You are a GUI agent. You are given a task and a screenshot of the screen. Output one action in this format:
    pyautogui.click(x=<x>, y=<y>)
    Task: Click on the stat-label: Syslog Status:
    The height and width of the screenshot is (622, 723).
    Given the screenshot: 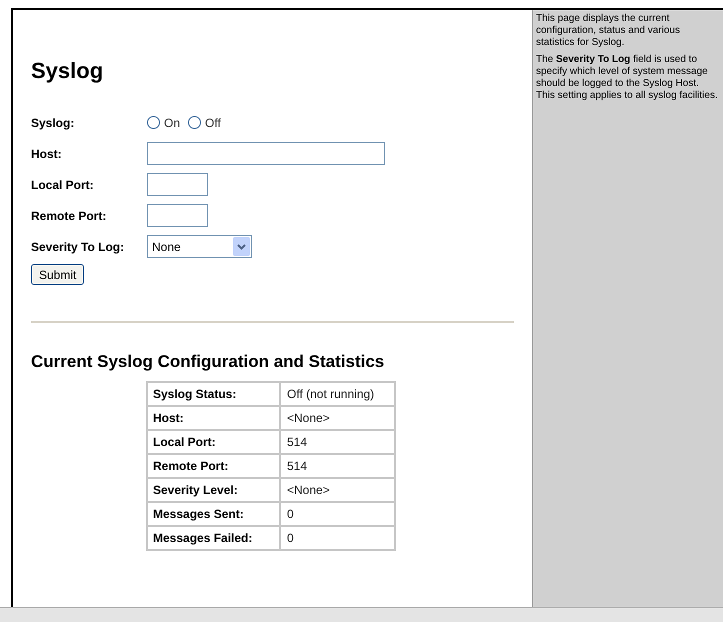 What is the action you would take?
    pyautogui.click(x=213, y=394)
    